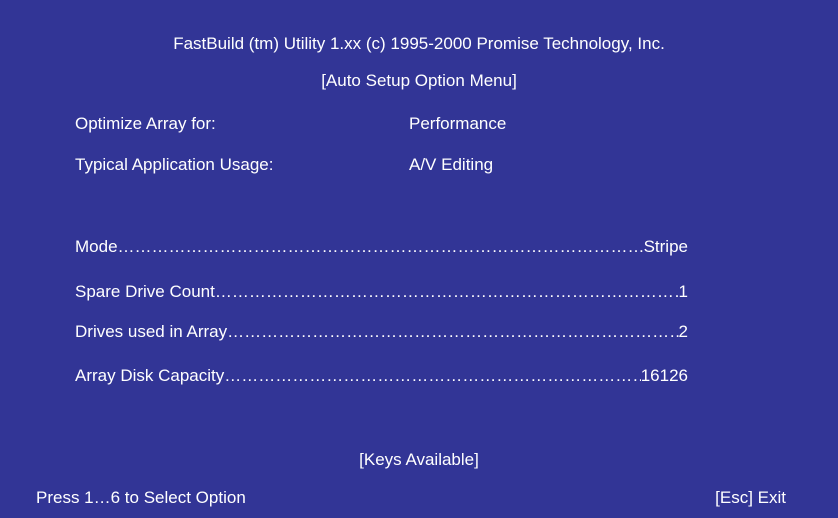 Image resolution: width=838 pixels, height=518 pixels. I want to click on info-label: Array Disk Capacity, so click(150, 375).